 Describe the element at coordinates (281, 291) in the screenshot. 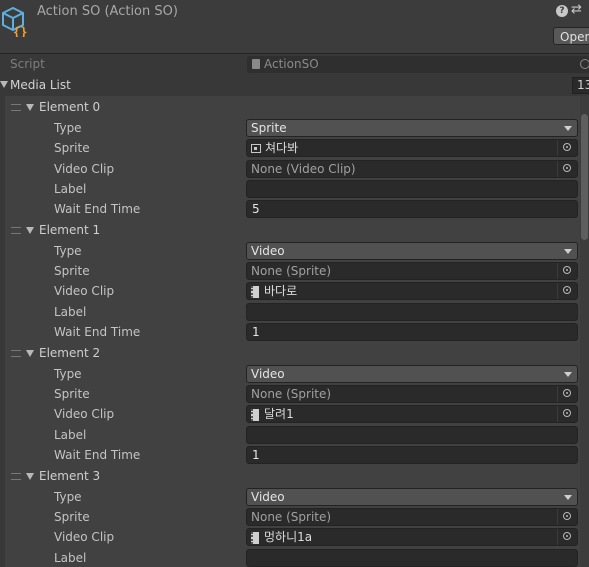

I see `video-clip-value: 바다로` at that location.